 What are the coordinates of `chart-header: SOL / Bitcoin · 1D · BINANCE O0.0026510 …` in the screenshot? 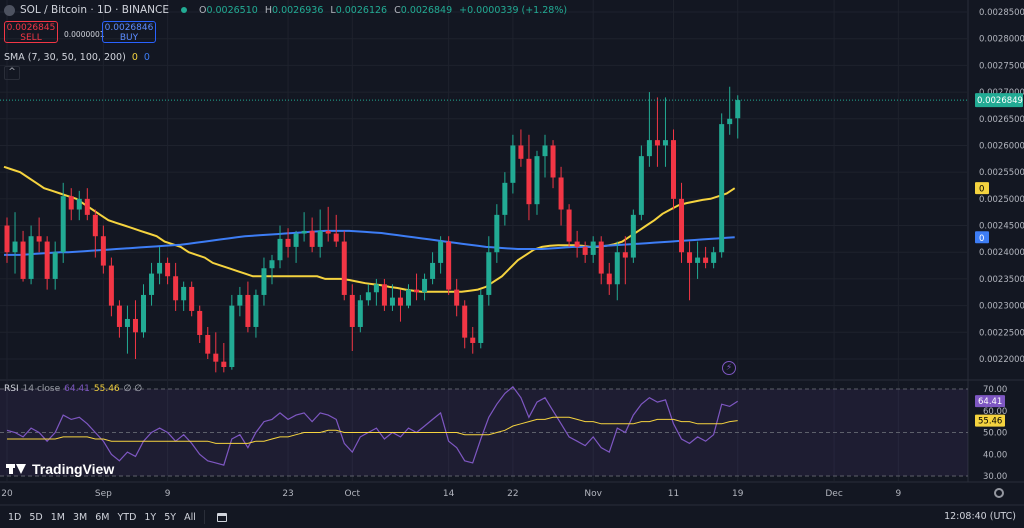 It's located at (285, 10).